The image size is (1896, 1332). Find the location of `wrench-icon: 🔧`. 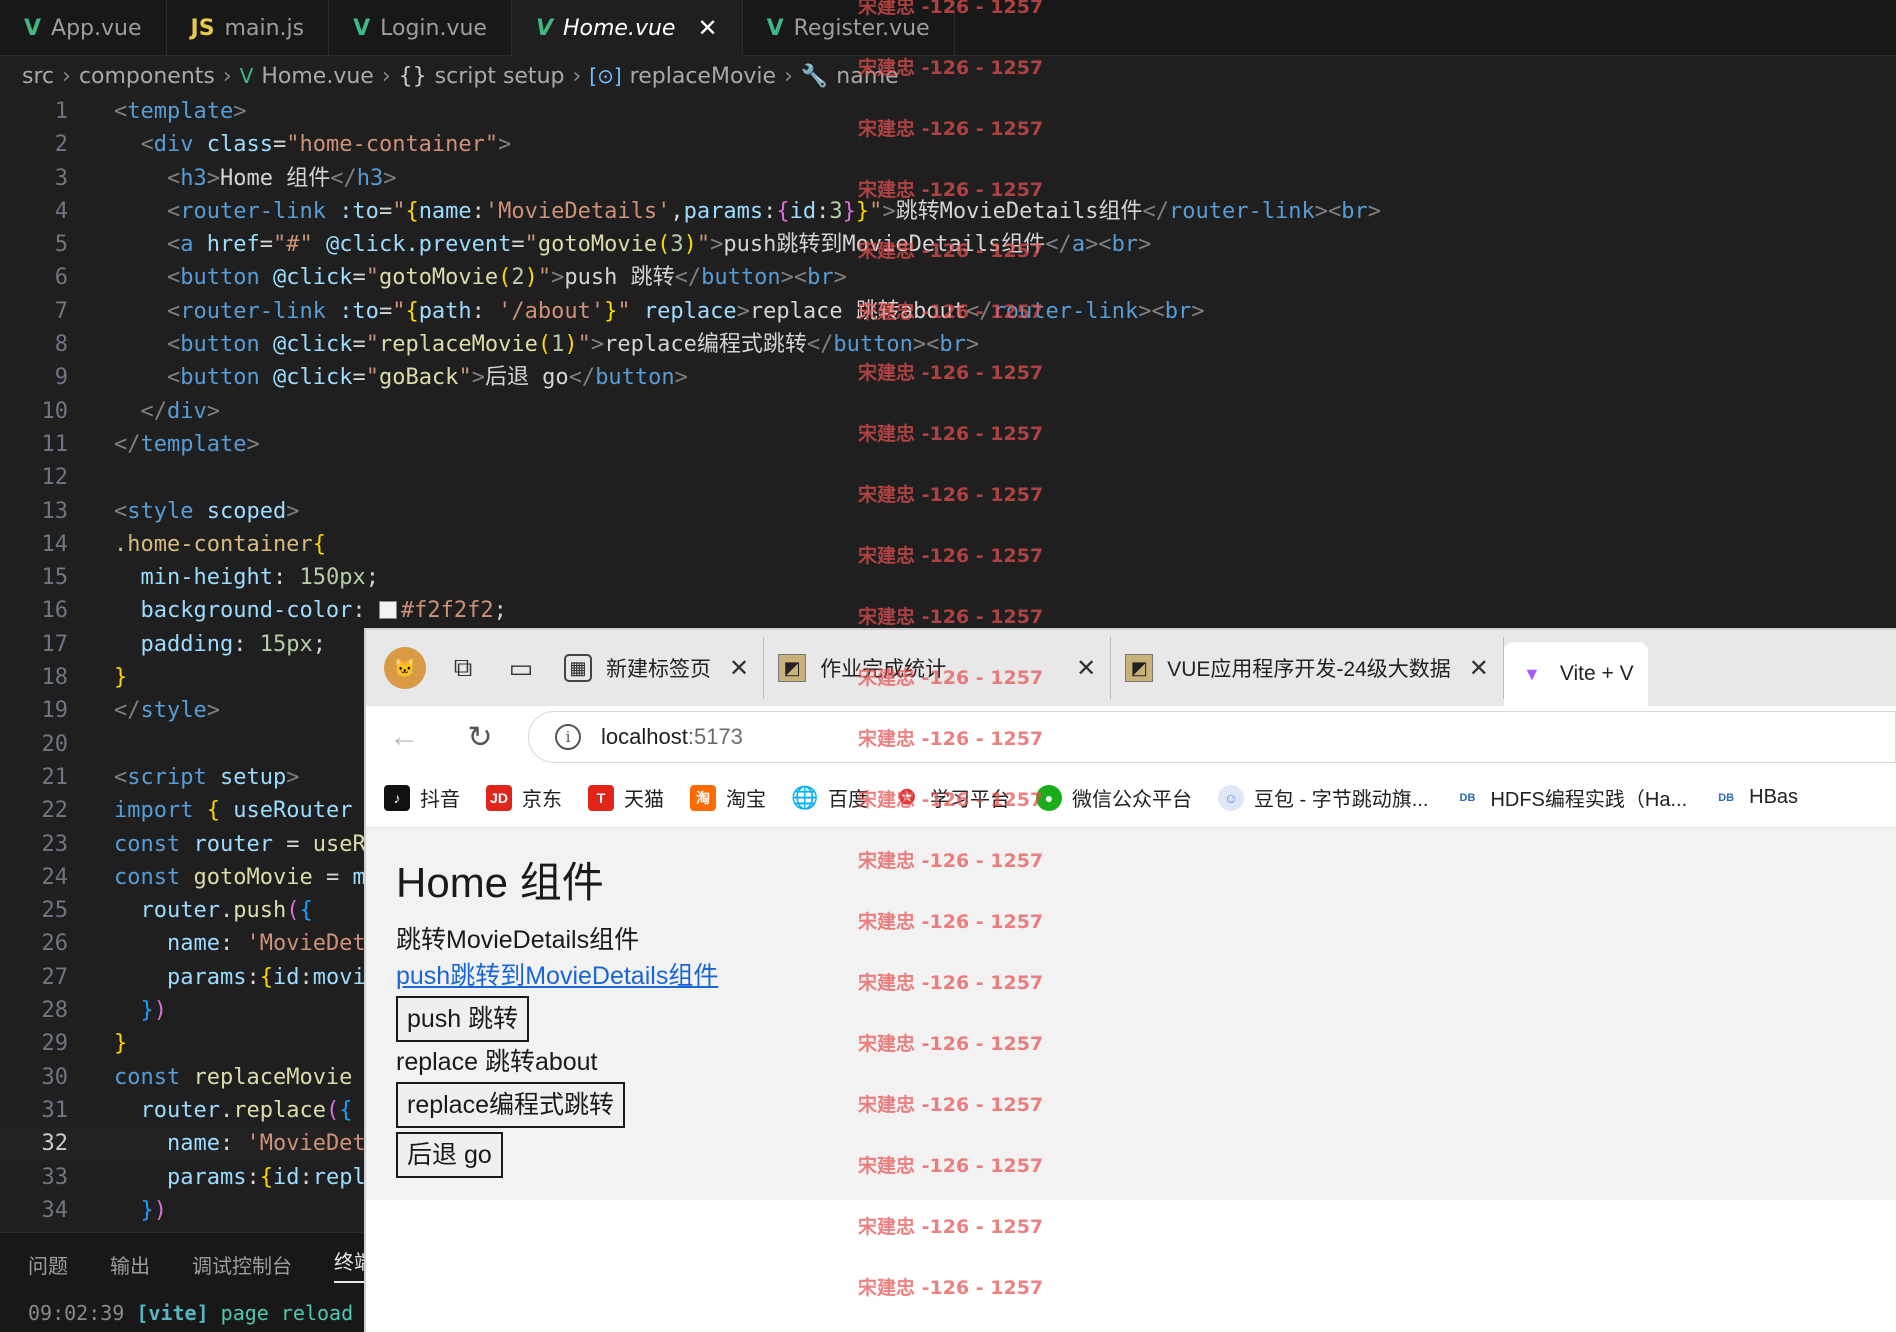

wrench-icon: 🔧 is located at coordinates (814, 76).